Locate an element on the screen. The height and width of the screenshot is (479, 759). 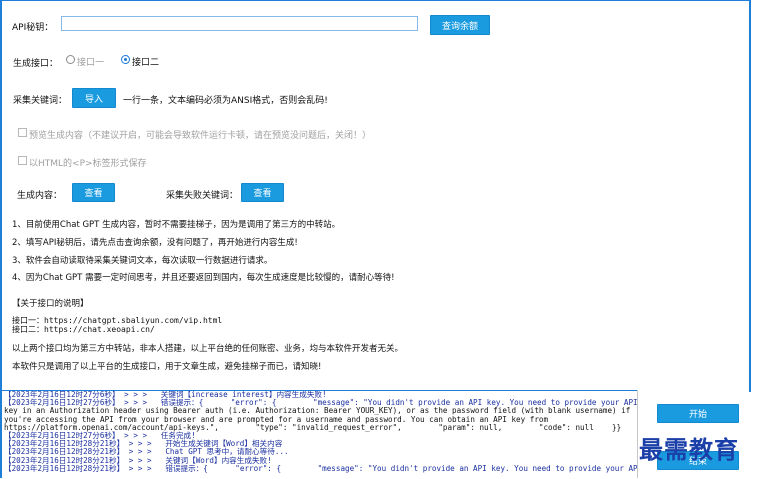
note-2: 2、填写API秘钥后，请先点击查询余额，没有问题了，再开始进行内容生成! is located at coordinates (155, 243).